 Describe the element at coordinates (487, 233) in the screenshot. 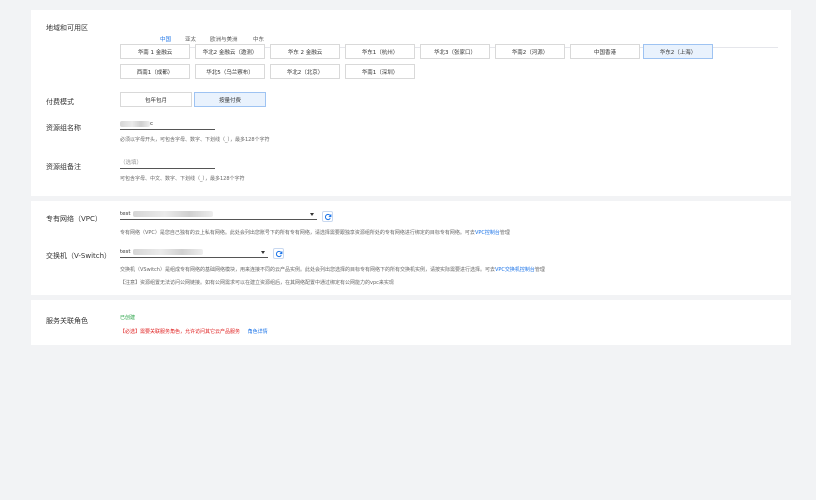

I see `vpc-console-link: VPC控制台` at that location.